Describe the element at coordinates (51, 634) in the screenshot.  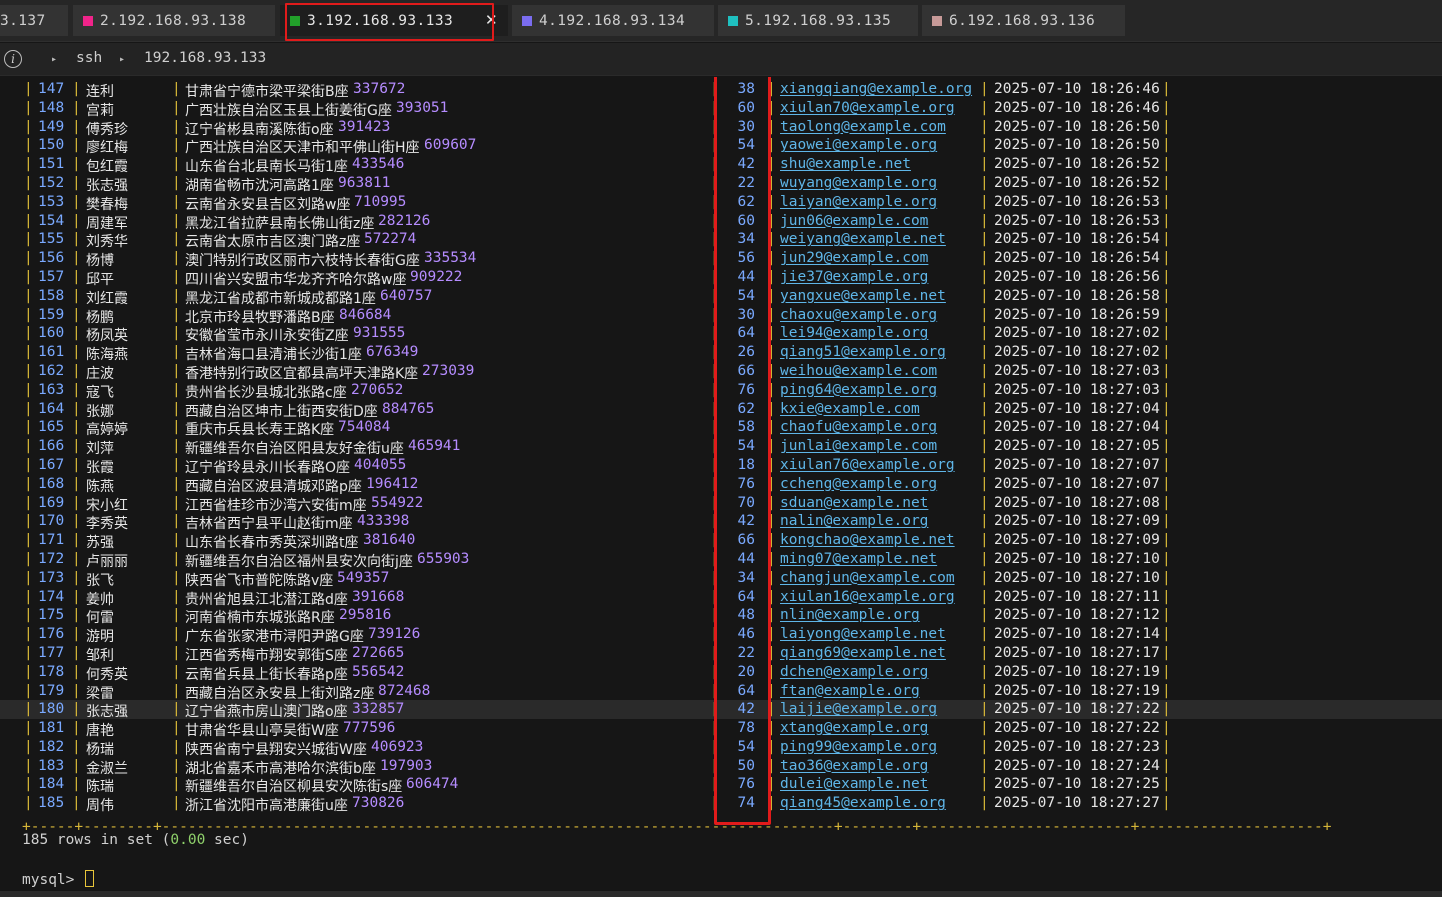
I see `cell-id: 176` at that location.